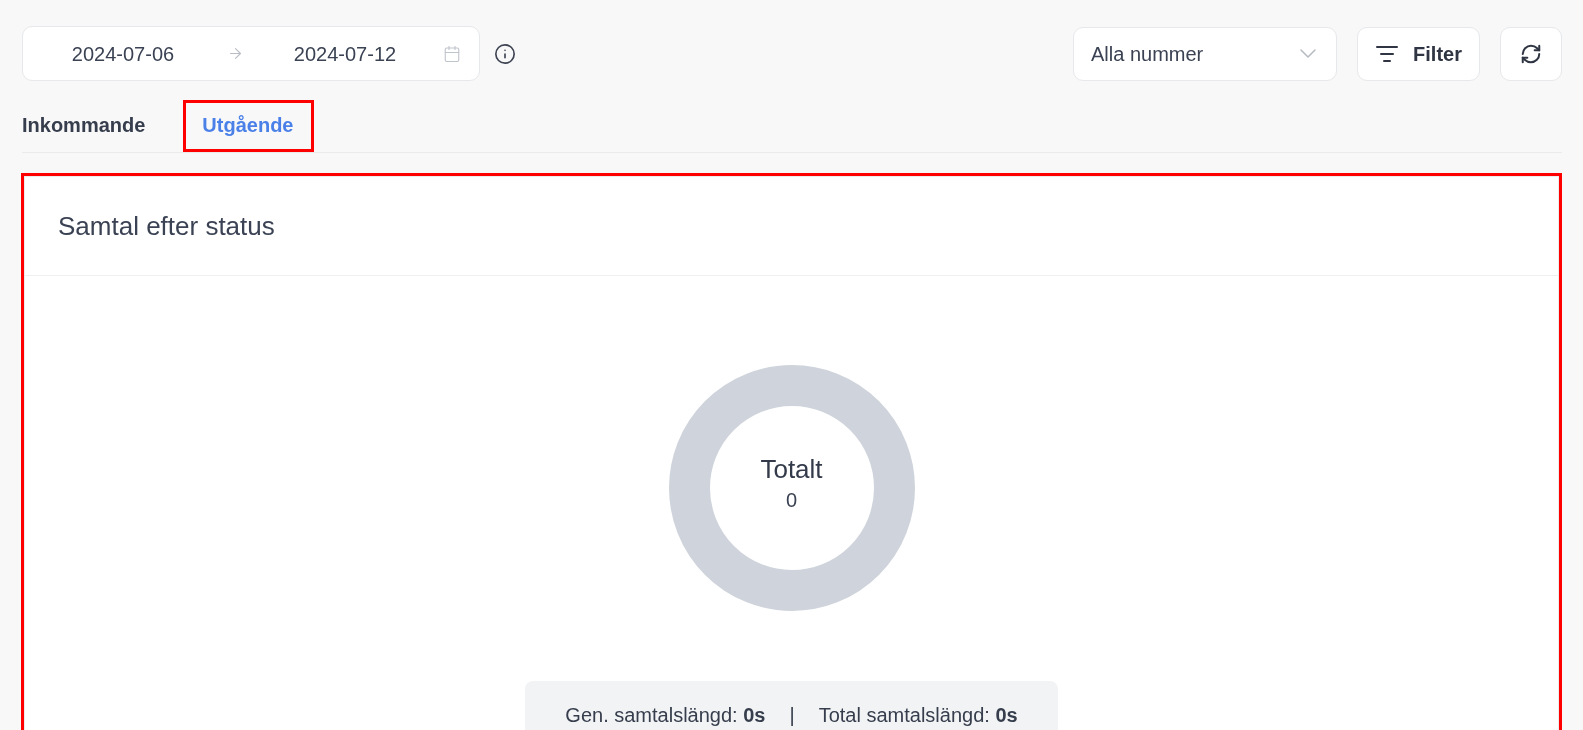 The image size is (1583, 730). I want to click on tab: Inkommande, so click(84, 126).